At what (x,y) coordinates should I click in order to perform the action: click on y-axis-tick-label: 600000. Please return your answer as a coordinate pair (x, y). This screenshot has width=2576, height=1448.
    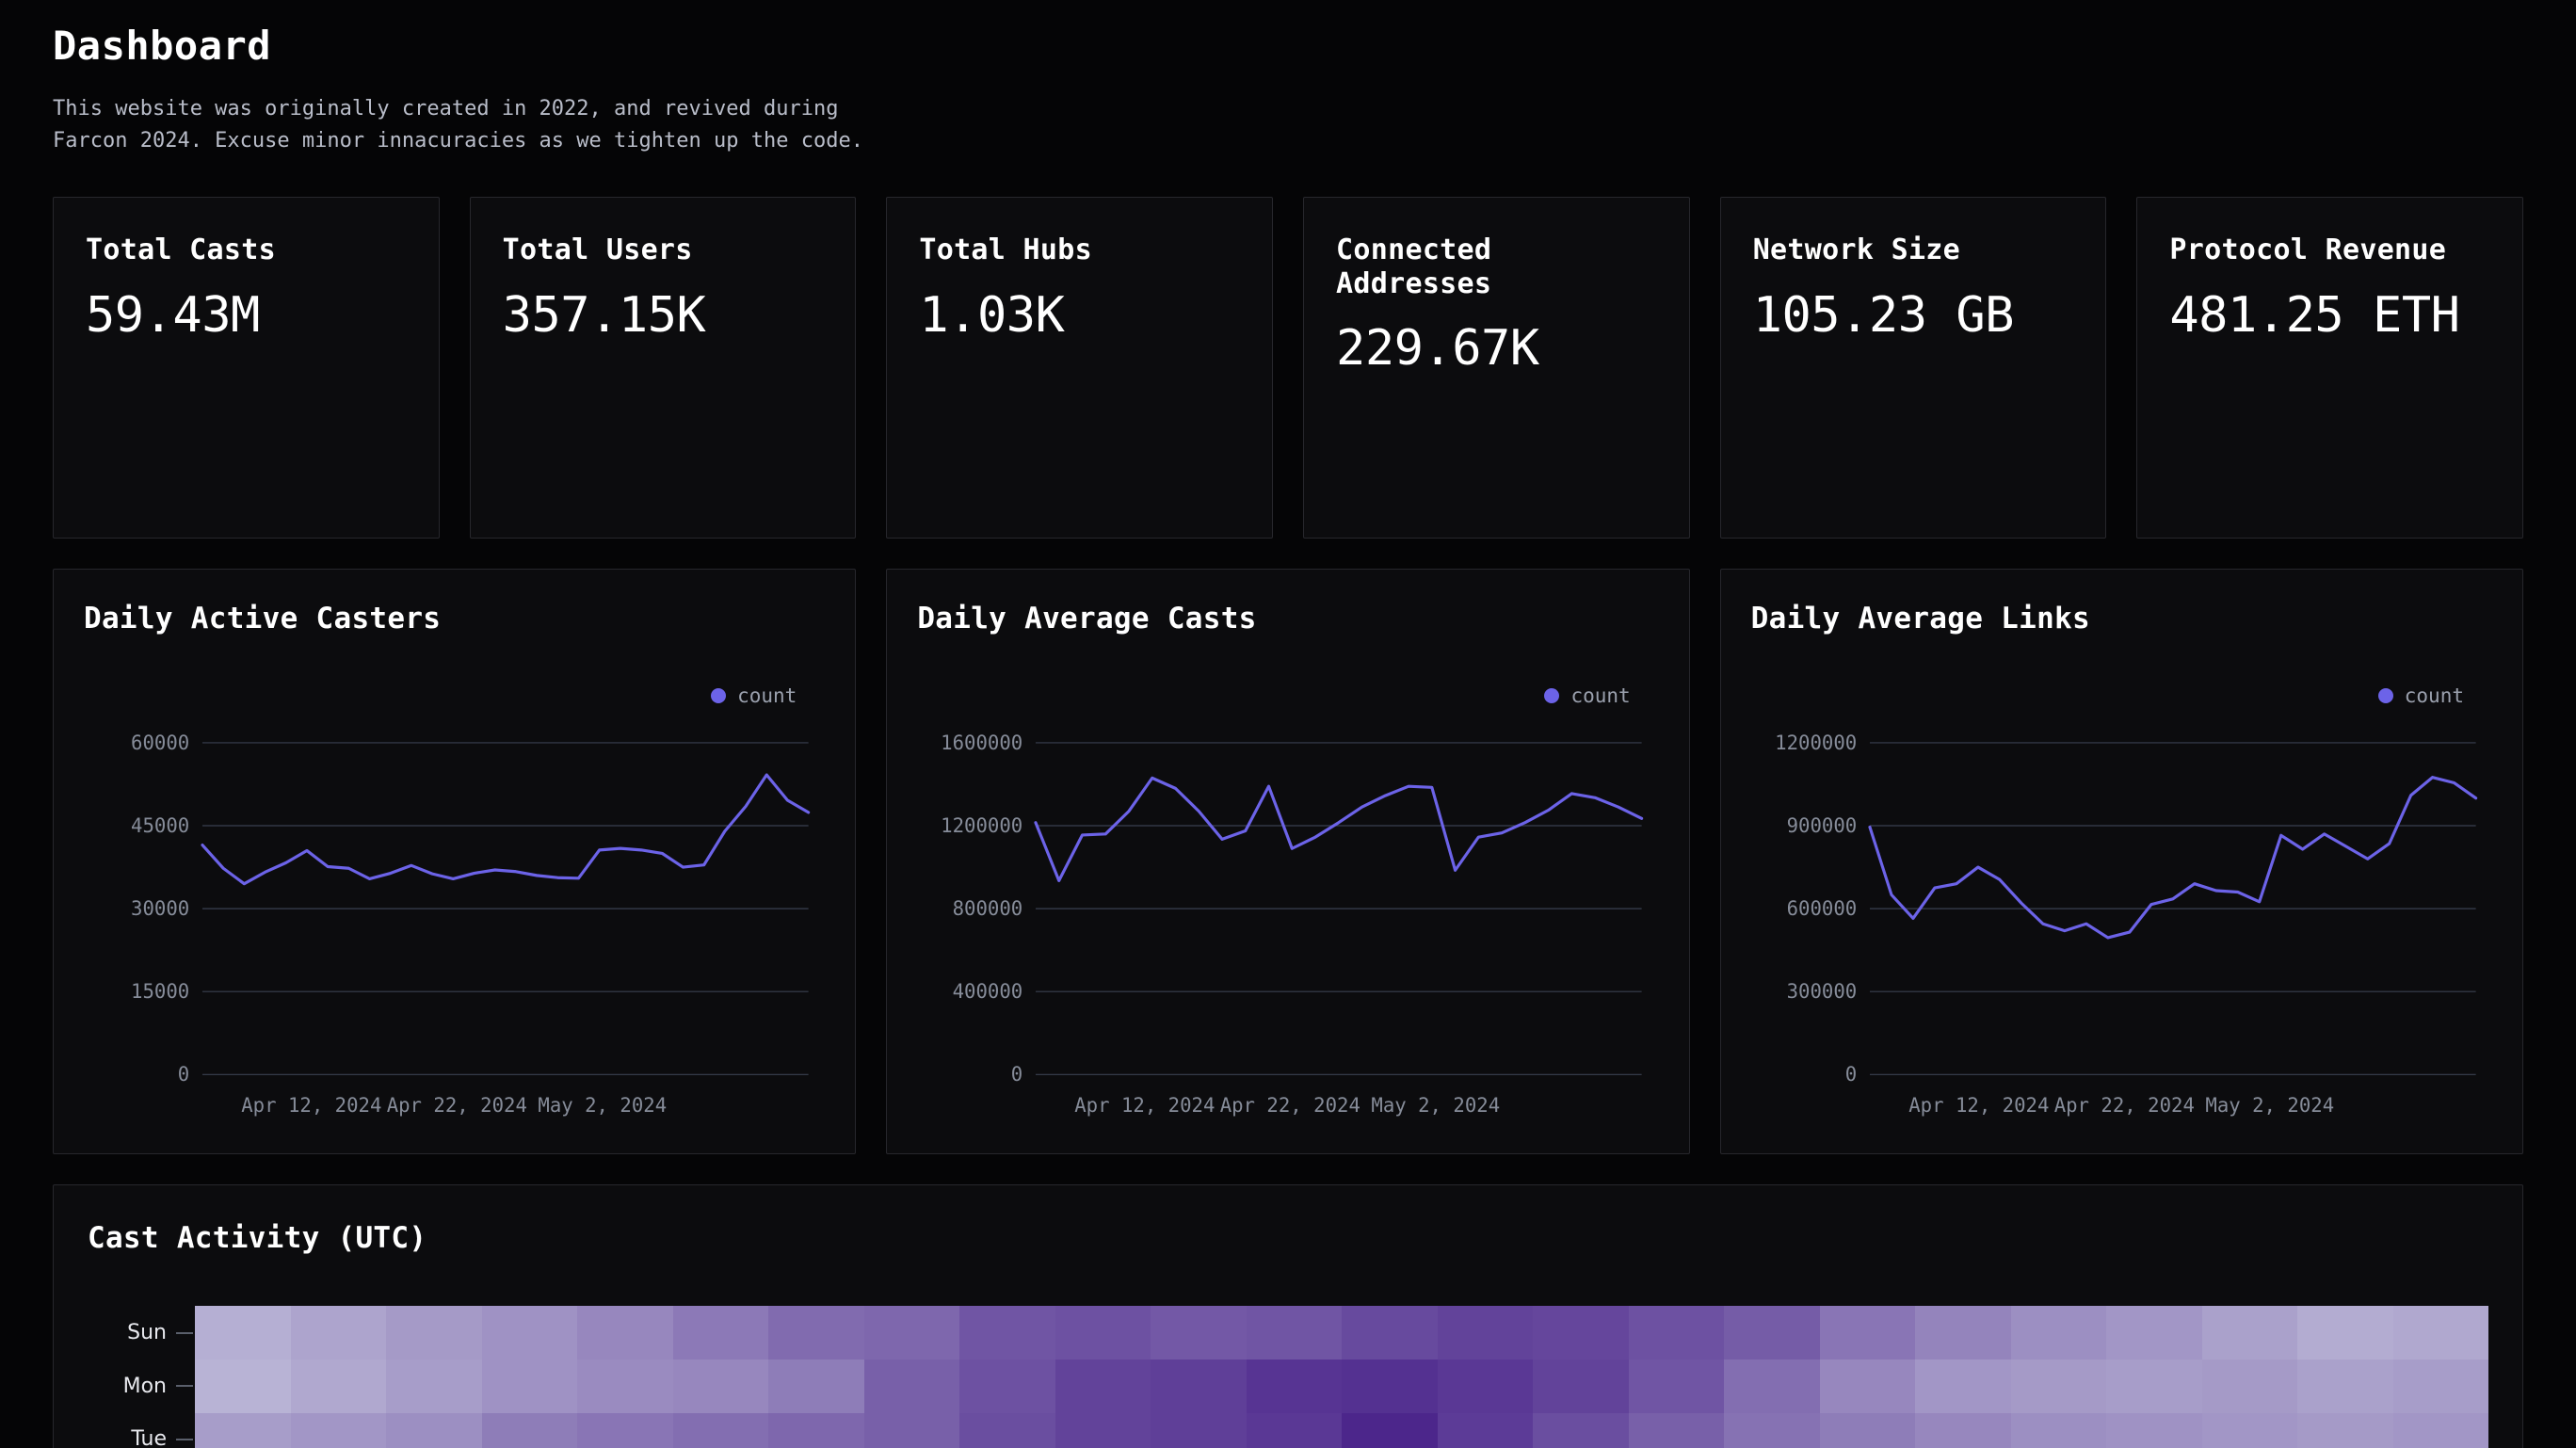
    Looking at the image, I should click on (1821, 908).